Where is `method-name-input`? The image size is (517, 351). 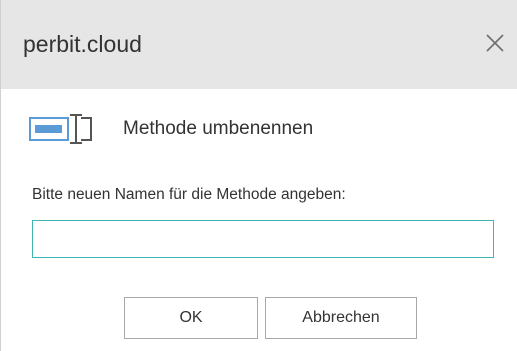 method-name-input is located at coordinates (263, 239).